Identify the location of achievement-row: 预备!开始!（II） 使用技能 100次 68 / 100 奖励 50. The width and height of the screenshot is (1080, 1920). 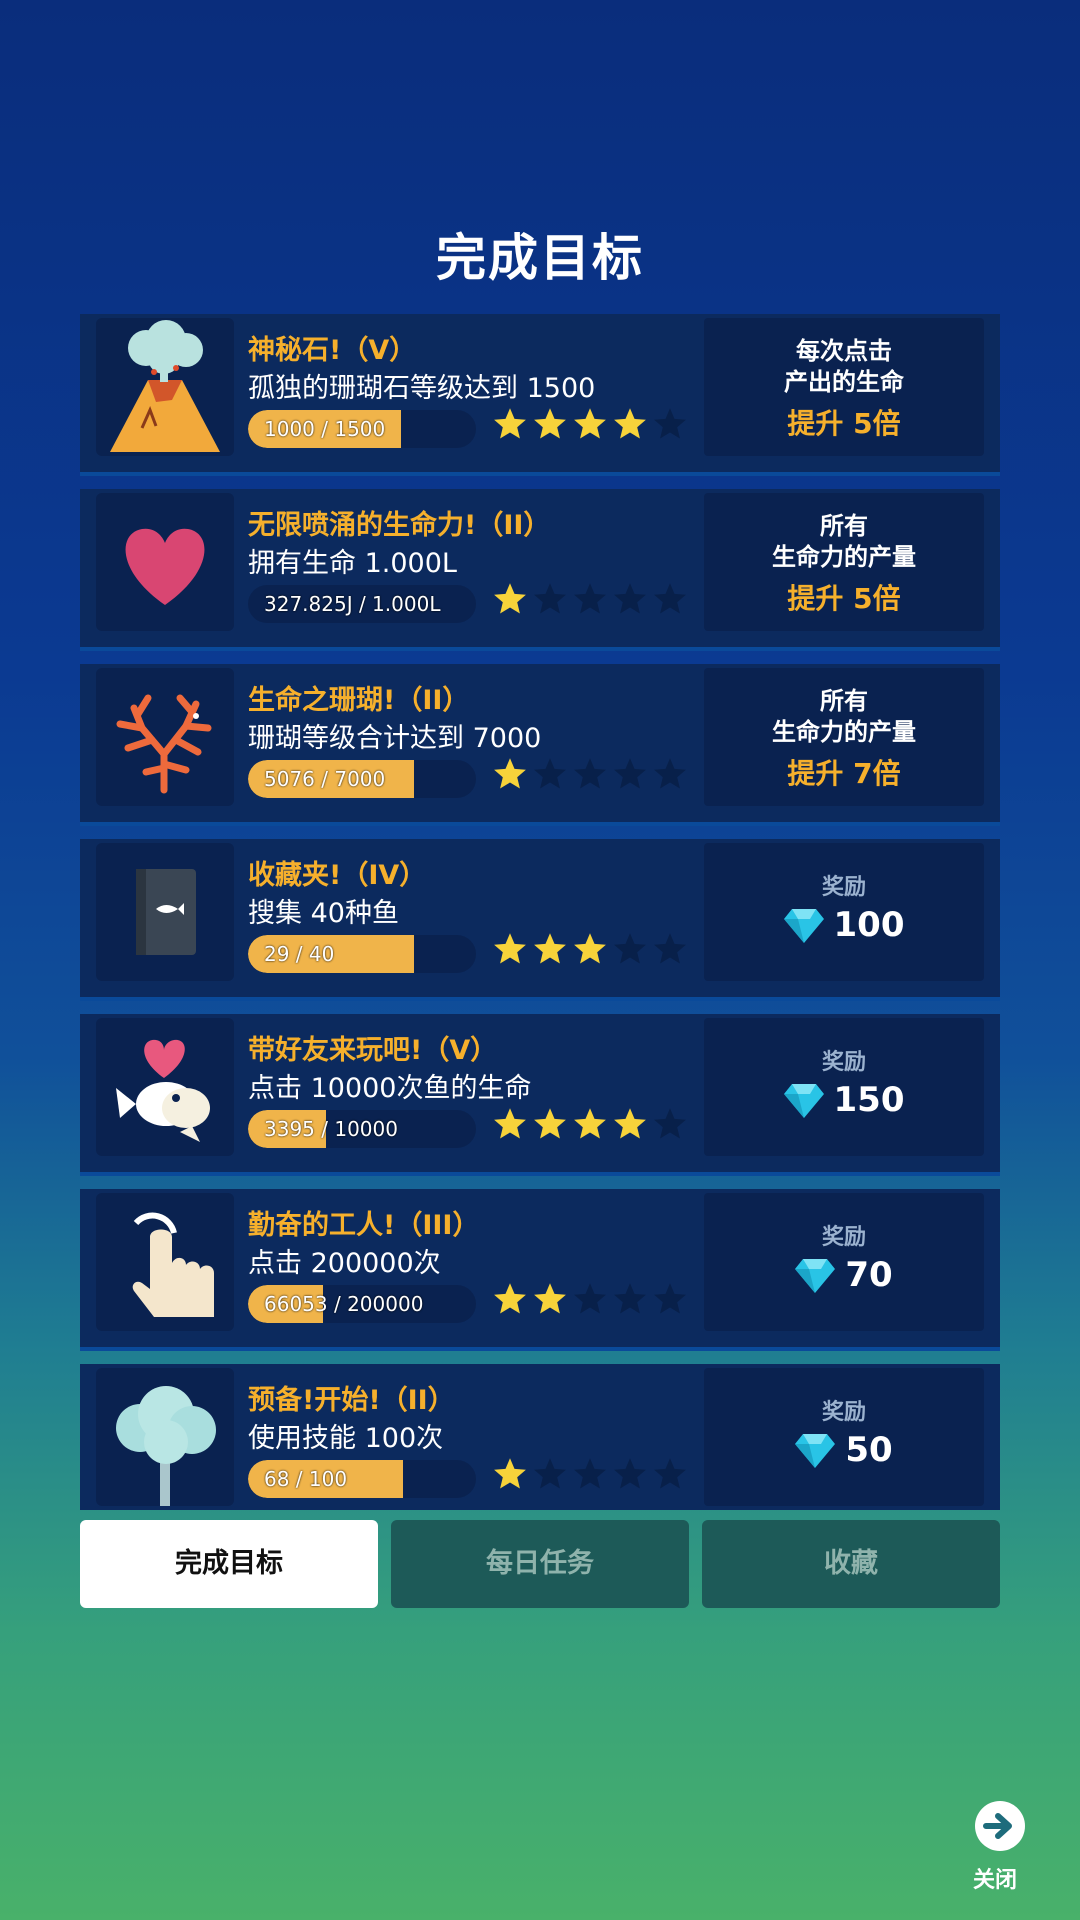
(540, 1437).